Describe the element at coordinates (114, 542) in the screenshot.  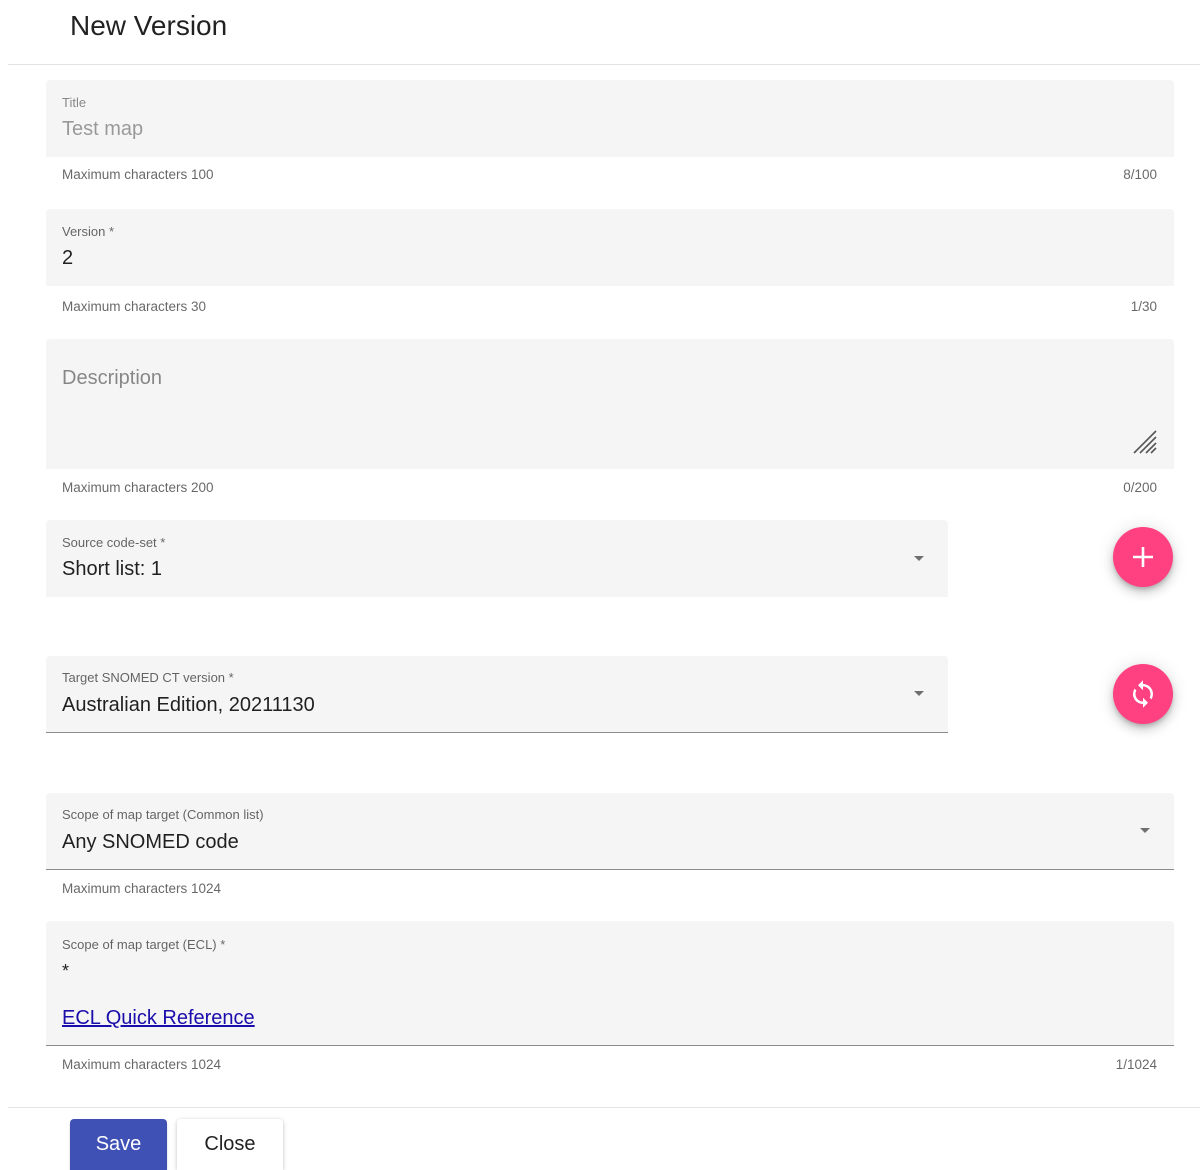
I see `source-code-set-label: Source code-set *` at that location.